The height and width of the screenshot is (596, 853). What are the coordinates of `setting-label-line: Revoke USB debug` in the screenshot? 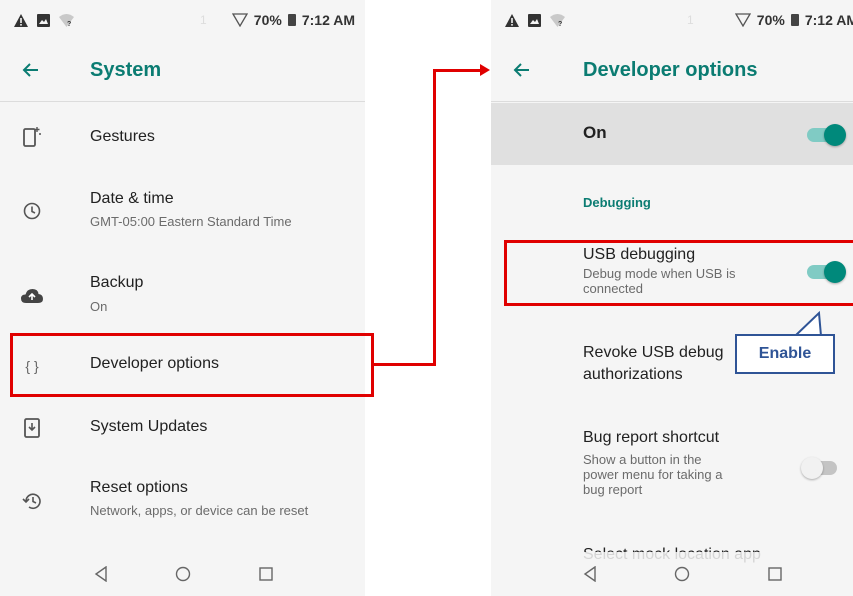 It's located at (653, 352).